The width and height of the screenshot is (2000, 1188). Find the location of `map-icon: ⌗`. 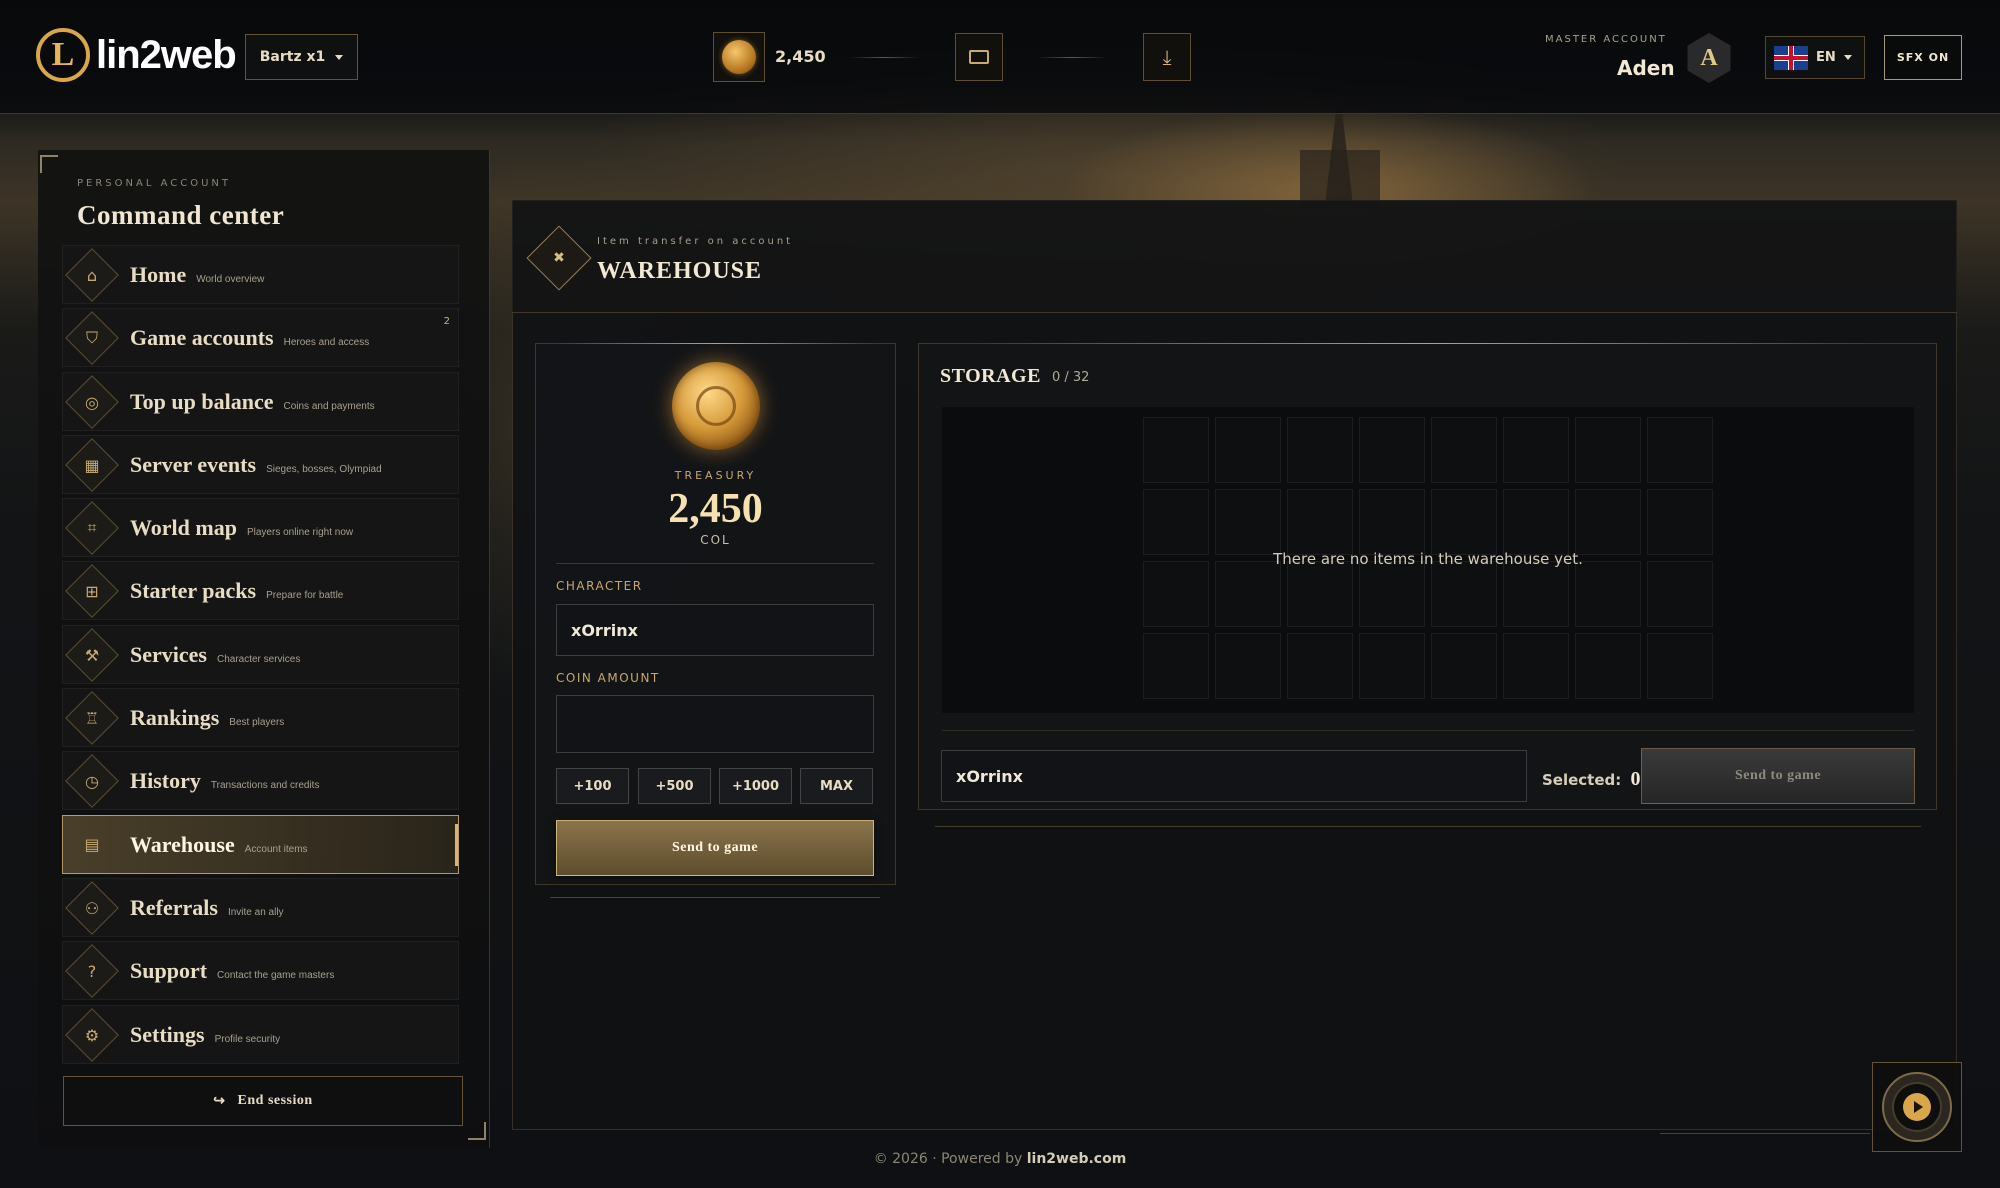

map-icon: ⌗ is located at coordinates (92, 528).